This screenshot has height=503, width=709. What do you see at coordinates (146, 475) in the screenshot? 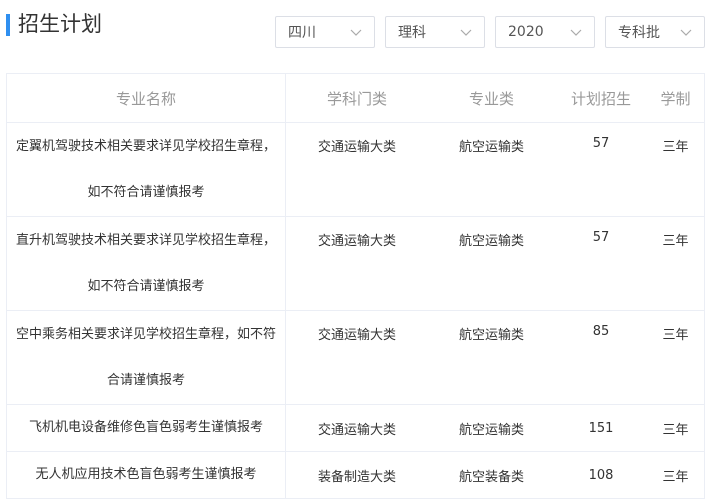
I see `major-name-cell: 无人机应用技术色盲色弱考生谨慎报考` at bounding box center [146, 475].